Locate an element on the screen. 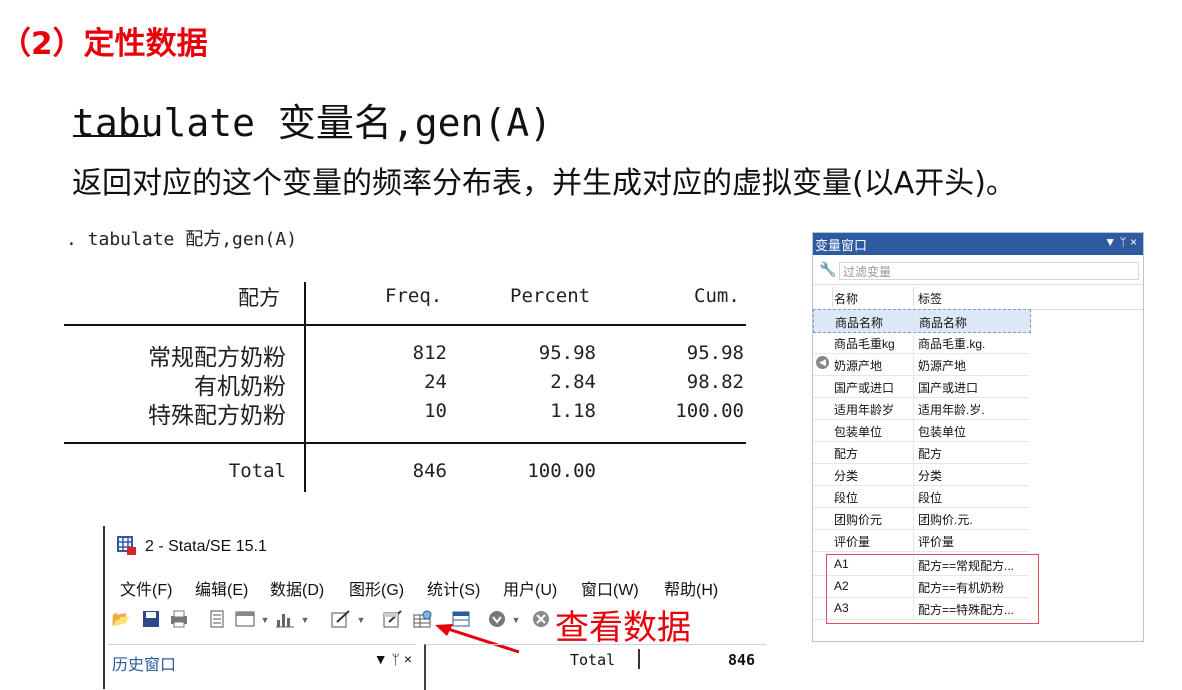 The image size is (1182, 690). total-percent: 100.00 is located at coordinates (561, 471).